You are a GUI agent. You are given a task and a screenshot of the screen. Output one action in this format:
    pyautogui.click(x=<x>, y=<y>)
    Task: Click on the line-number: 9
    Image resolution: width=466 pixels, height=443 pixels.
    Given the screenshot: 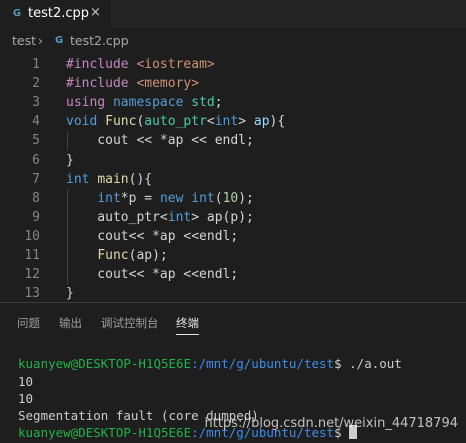 What is the action you would take?
    pyautogui.click(x=36, y=217)
    